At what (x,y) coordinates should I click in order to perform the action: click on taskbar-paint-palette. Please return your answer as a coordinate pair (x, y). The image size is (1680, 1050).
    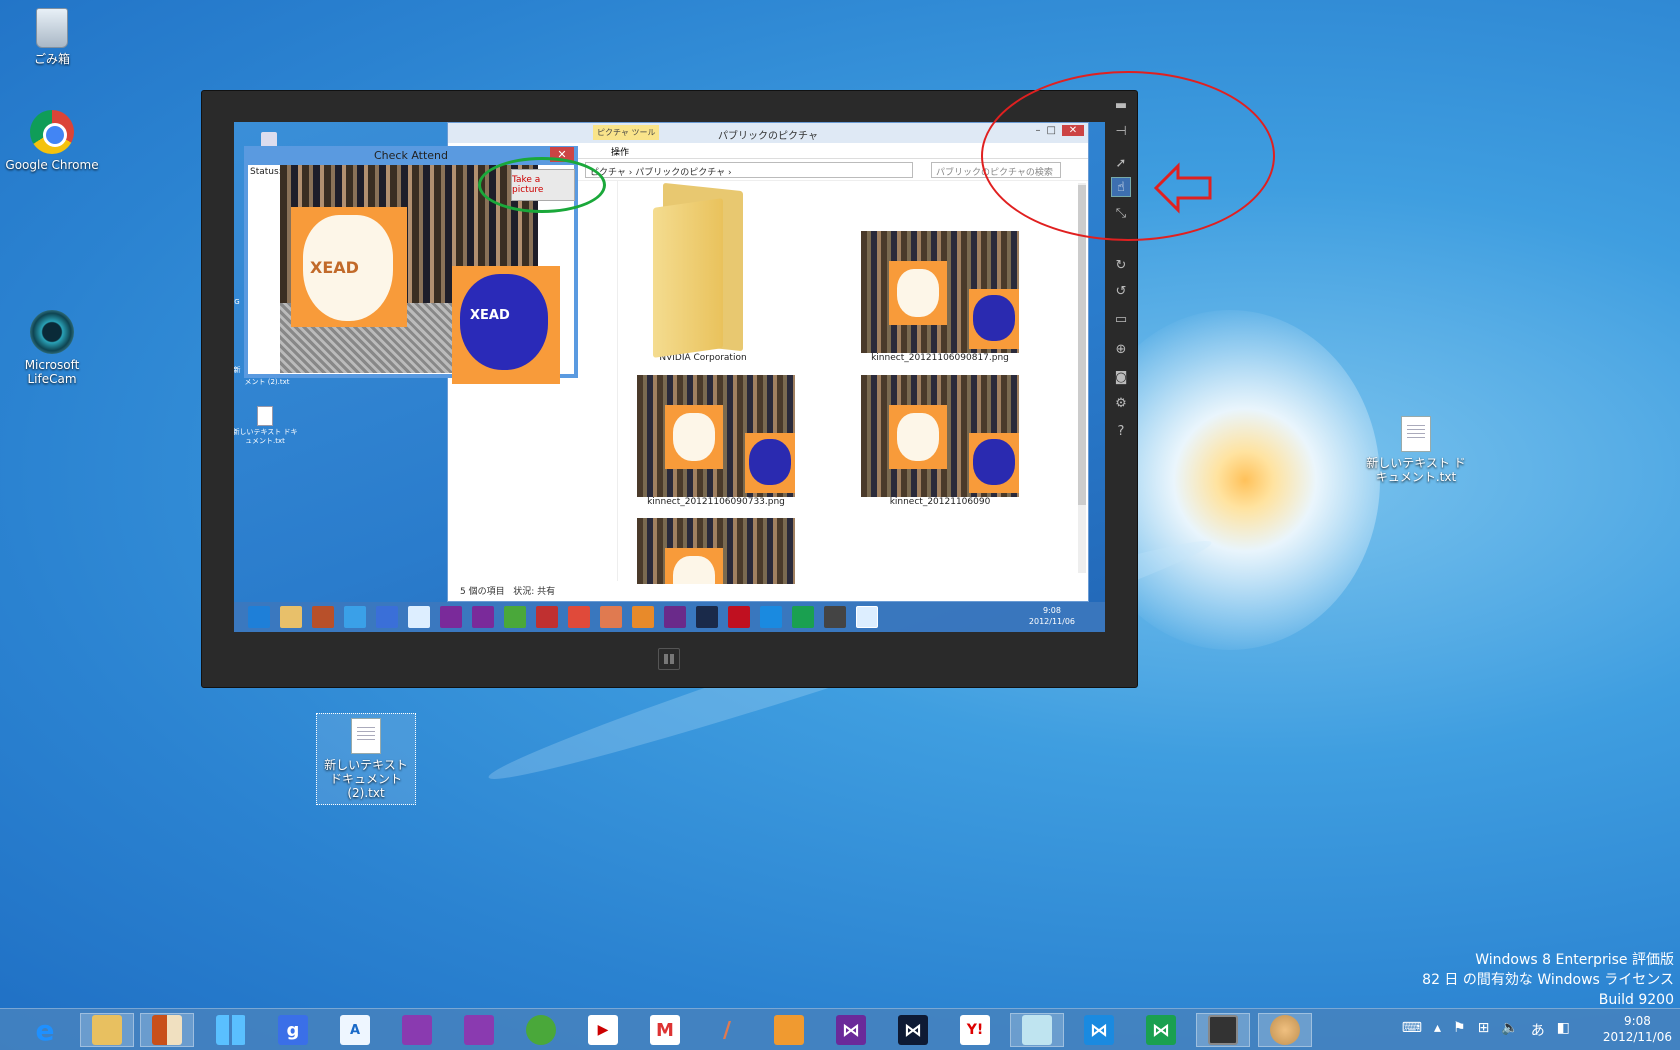
    Looking at the image, I should click on (1285, 1030).